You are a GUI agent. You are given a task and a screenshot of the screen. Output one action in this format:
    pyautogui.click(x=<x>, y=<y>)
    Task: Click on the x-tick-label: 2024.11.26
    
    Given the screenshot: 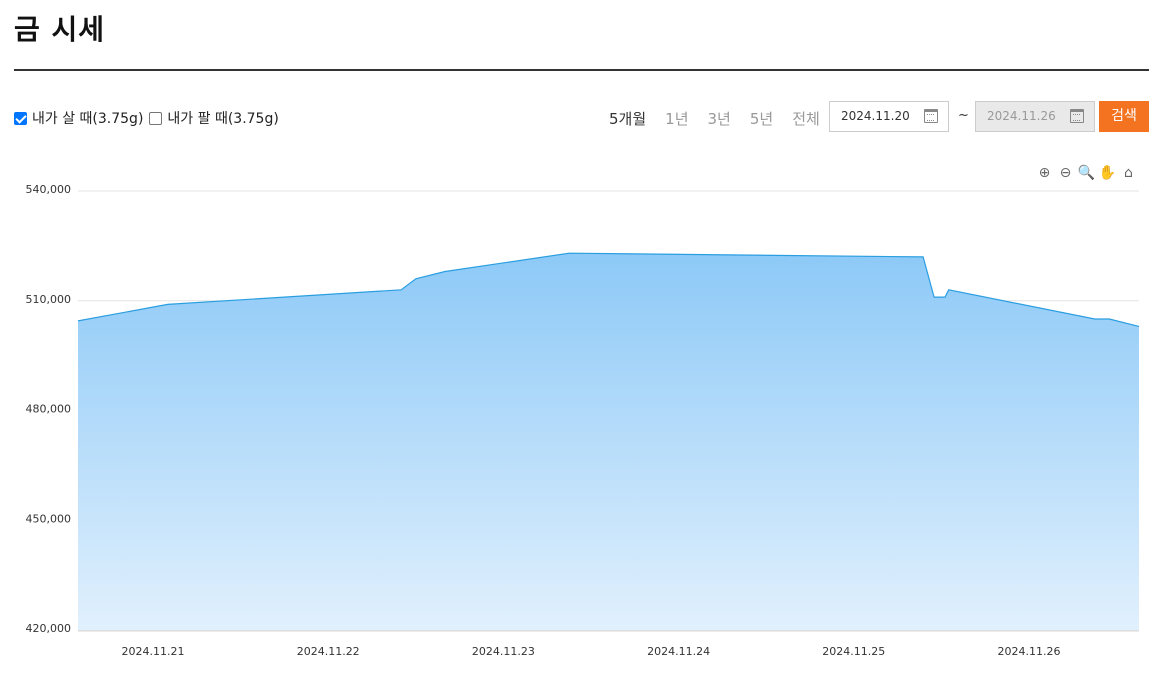 What is the action you would take?
    pyautogui.click(x=1029, y=651)
    